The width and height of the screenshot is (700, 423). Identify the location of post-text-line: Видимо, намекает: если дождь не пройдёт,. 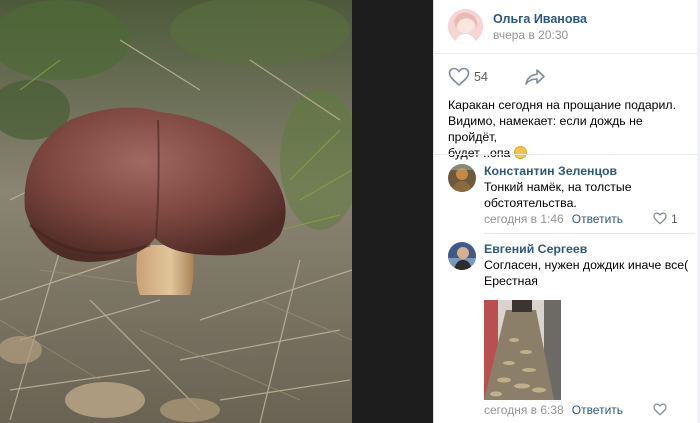
(545, 129).